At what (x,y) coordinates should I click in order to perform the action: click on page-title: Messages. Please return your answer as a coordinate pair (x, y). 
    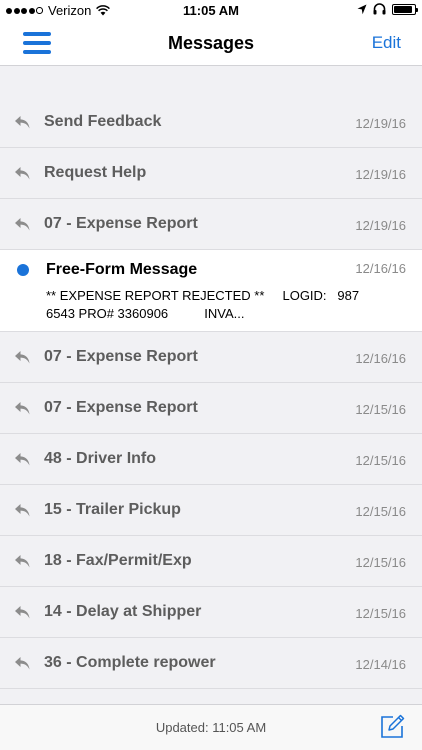
    Looking at the image, I should click on (211, 43).